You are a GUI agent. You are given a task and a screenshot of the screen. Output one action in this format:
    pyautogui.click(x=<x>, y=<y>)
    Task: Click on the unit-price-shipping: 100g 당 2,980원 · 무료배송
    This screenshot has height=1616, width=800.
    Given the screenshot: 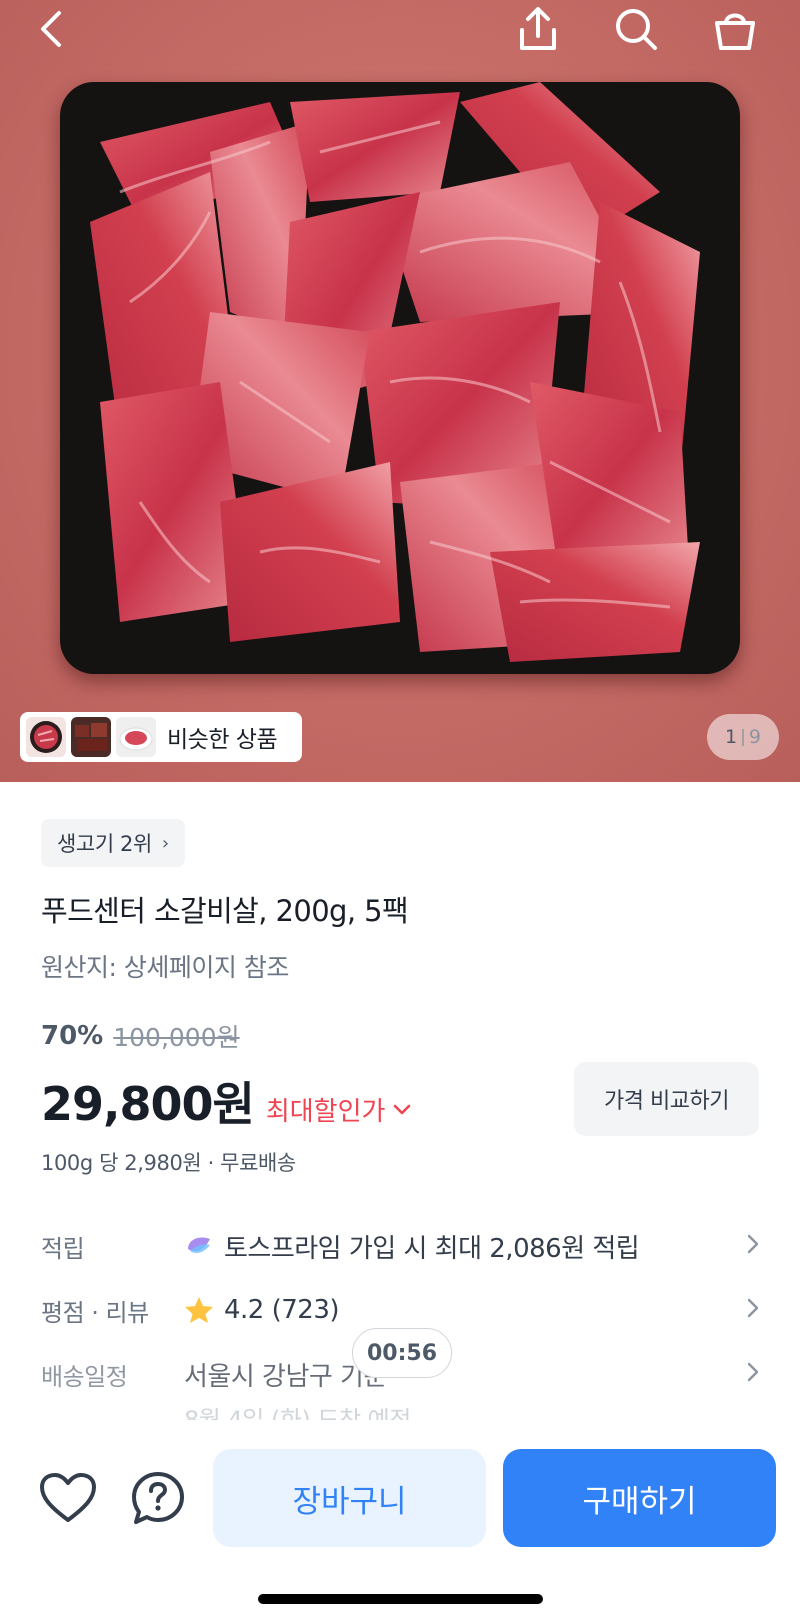 What is the action you would take?
    pyautogui.click(x=168, y=1163)
    